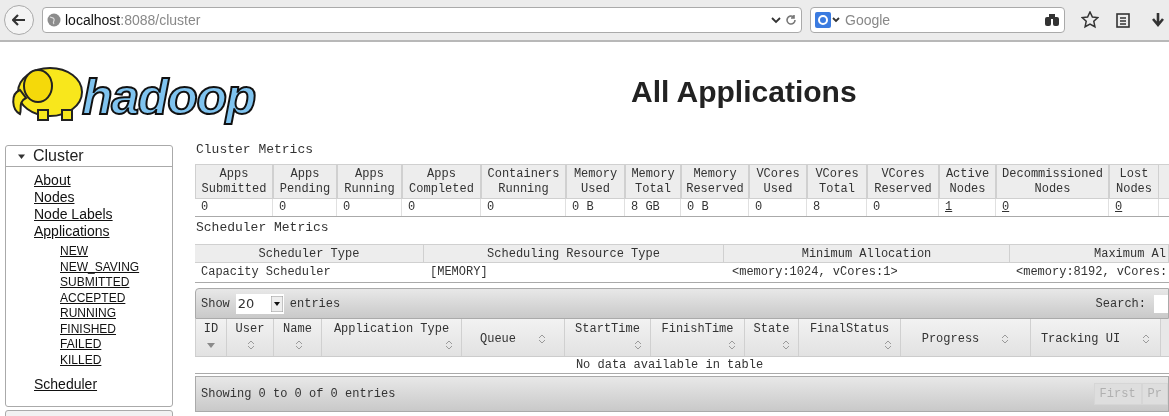 The width and height of the screenshot is (1169, 416). I want to click on download-icon, so click(1158, 20).